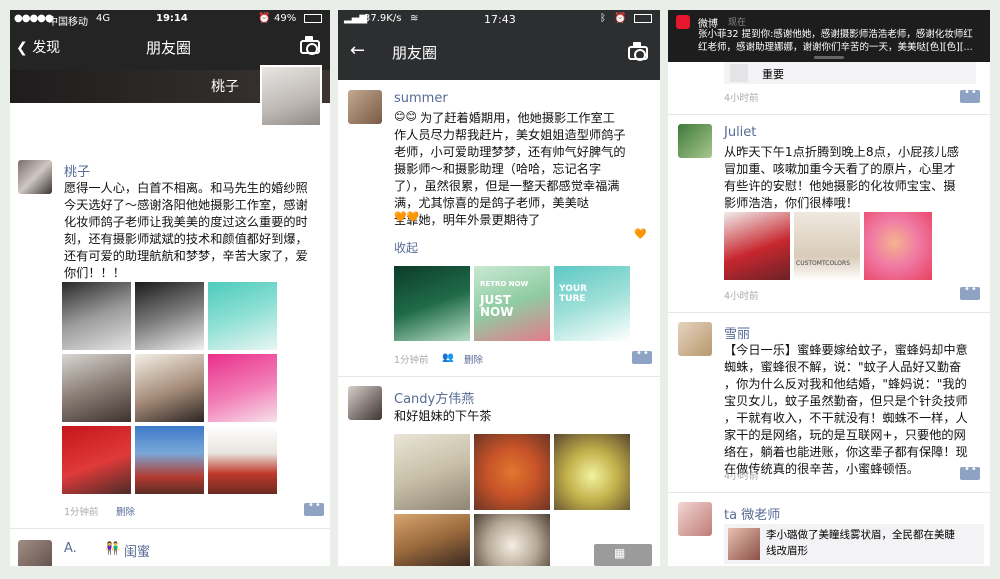 This screenshot has height=579, width=1000. Describe the element at coordinates (737, 332) in the screenshot. I see `post-author: 雪丽` at that location.